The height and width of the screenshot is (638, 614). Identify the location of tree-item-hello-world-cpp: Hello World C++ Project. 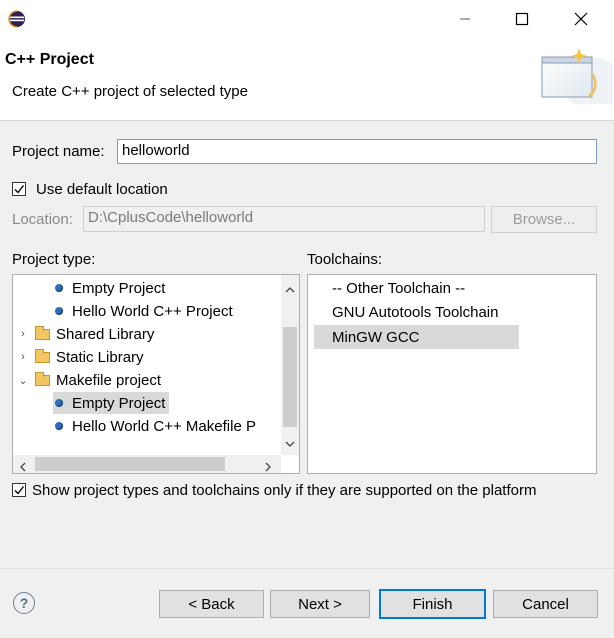
(144, 311).